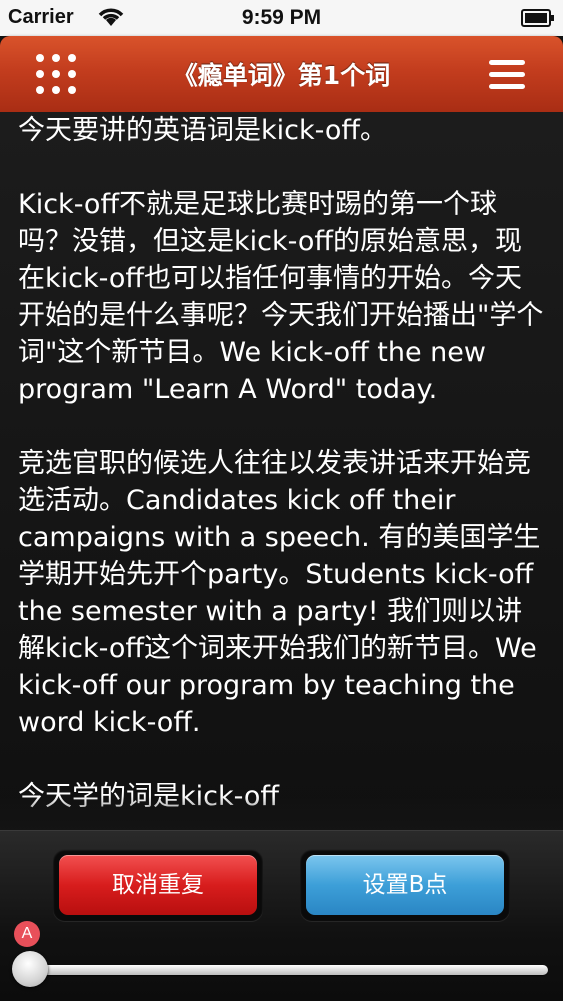 The image size is (563, 1001). I want to click on status-time: 9:59 PM, so click(281, 17).